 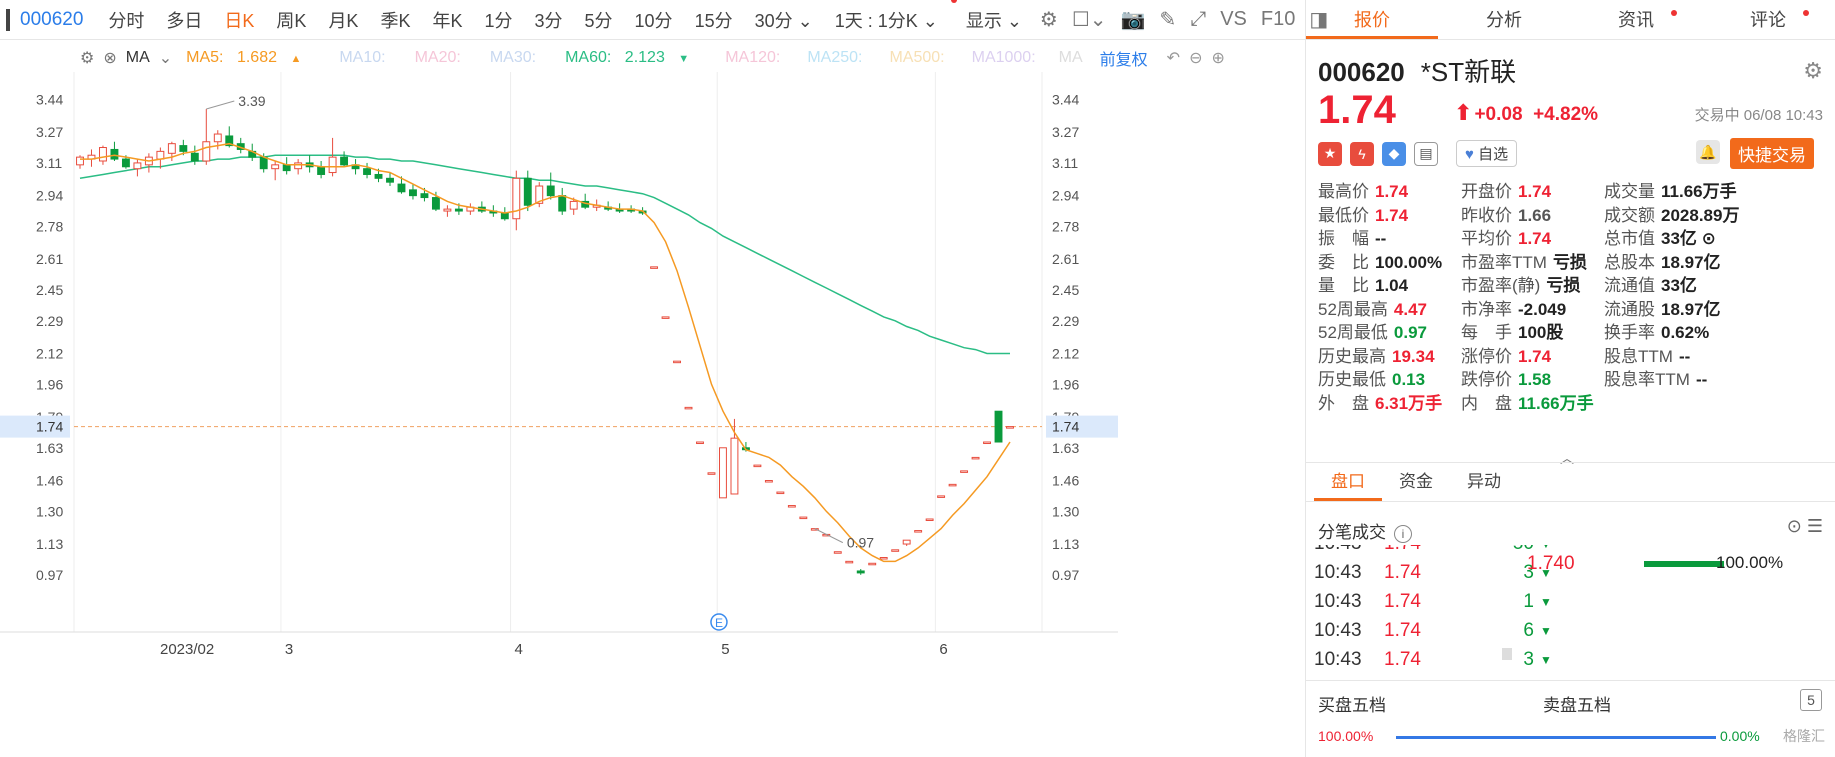 I want to click on stat-value: 100股, so click(x=1541, y=333).